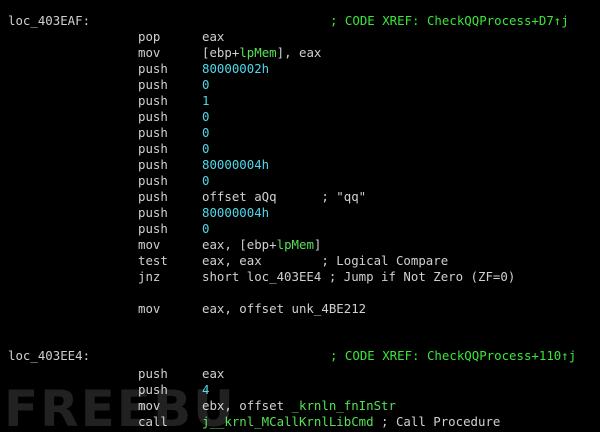  Describe the element at coordinates (300, 390) in the screenshot. I see `instruction-row: push 4` at that location.